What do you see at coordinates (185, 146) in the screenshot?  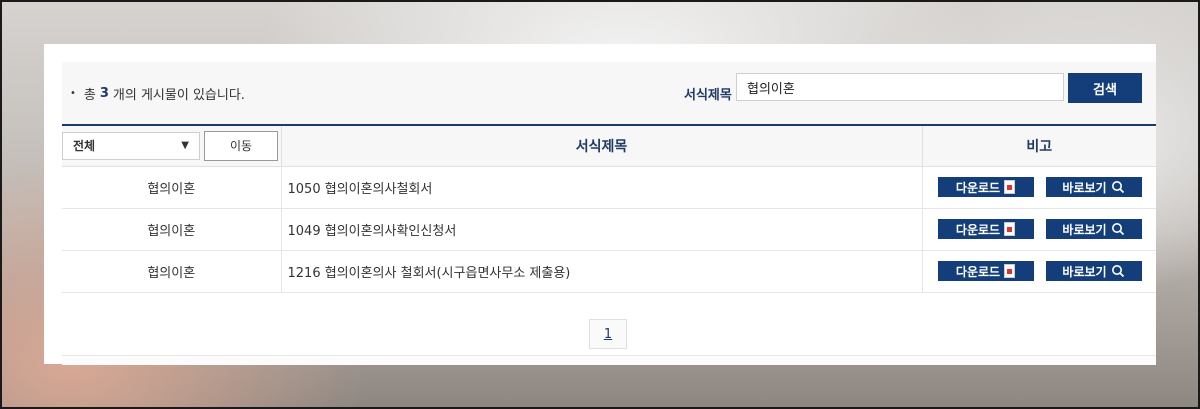 I see `chevron-down-icon: ▼` at bounding box center [185, 146].